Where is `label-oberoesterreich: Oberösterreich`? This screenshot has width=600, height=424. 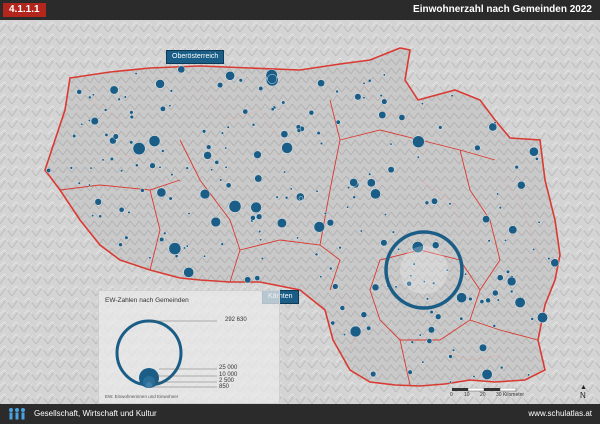 label-oberoesterreich: Oberösterreich is located at coordinates (195, 57).